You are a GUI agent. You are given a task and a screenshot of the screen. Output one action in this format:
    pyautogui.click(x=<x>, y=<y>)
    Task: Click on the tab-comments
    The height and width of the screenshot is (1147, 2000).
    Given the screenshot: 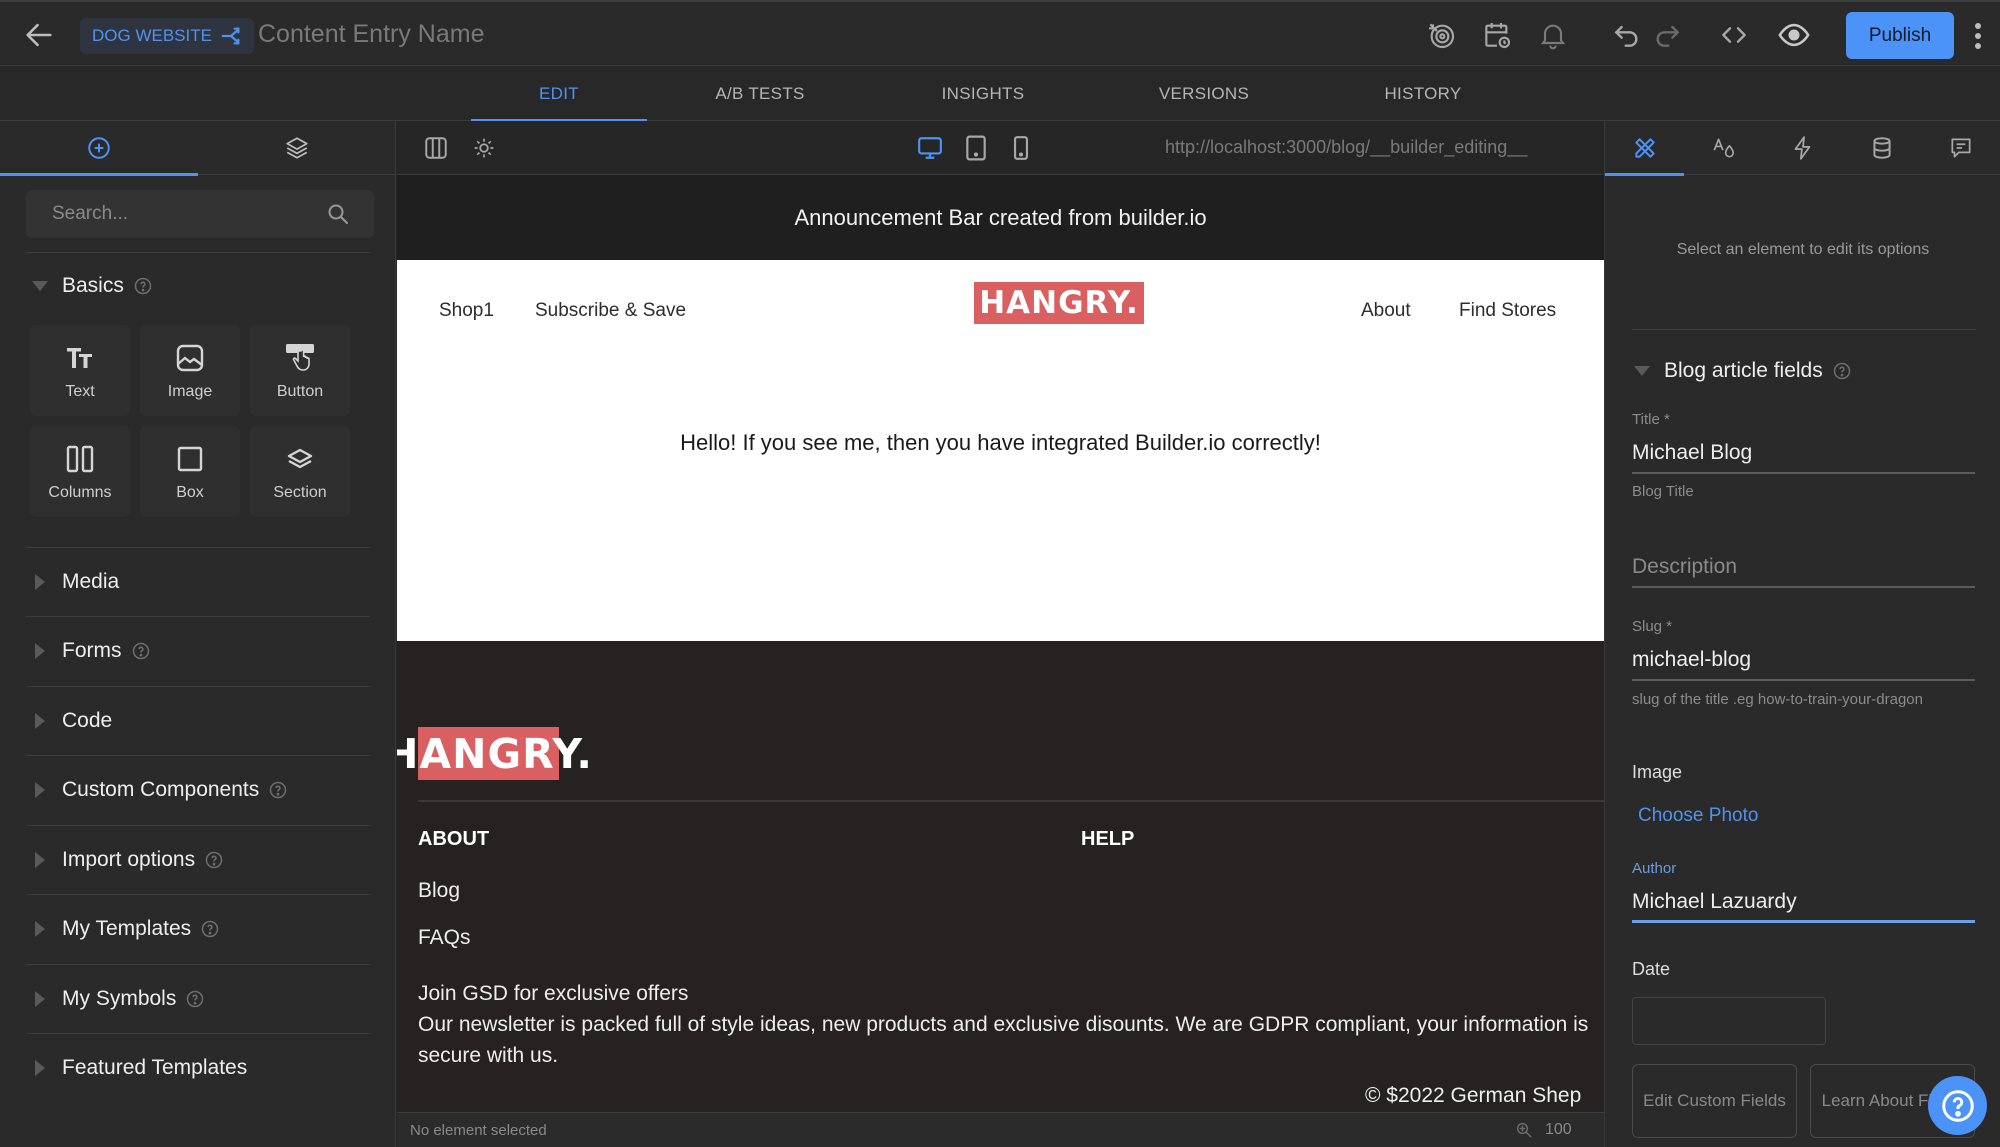 What is the action you would take?
    pyautogui.click(x=1960, y=148)
    